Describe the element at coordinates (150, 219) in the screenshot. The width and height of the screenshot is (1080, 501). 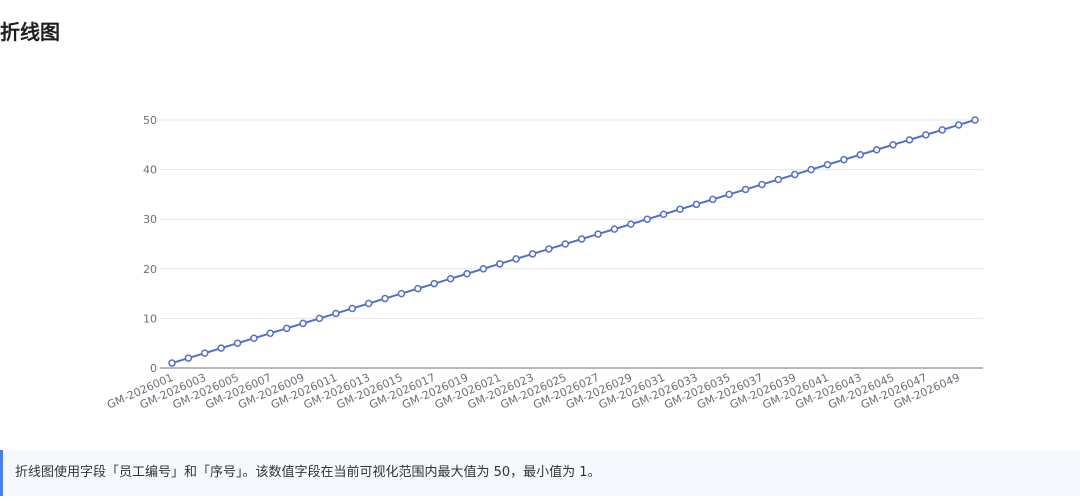
I see `y-tick-label: 30` at that location.